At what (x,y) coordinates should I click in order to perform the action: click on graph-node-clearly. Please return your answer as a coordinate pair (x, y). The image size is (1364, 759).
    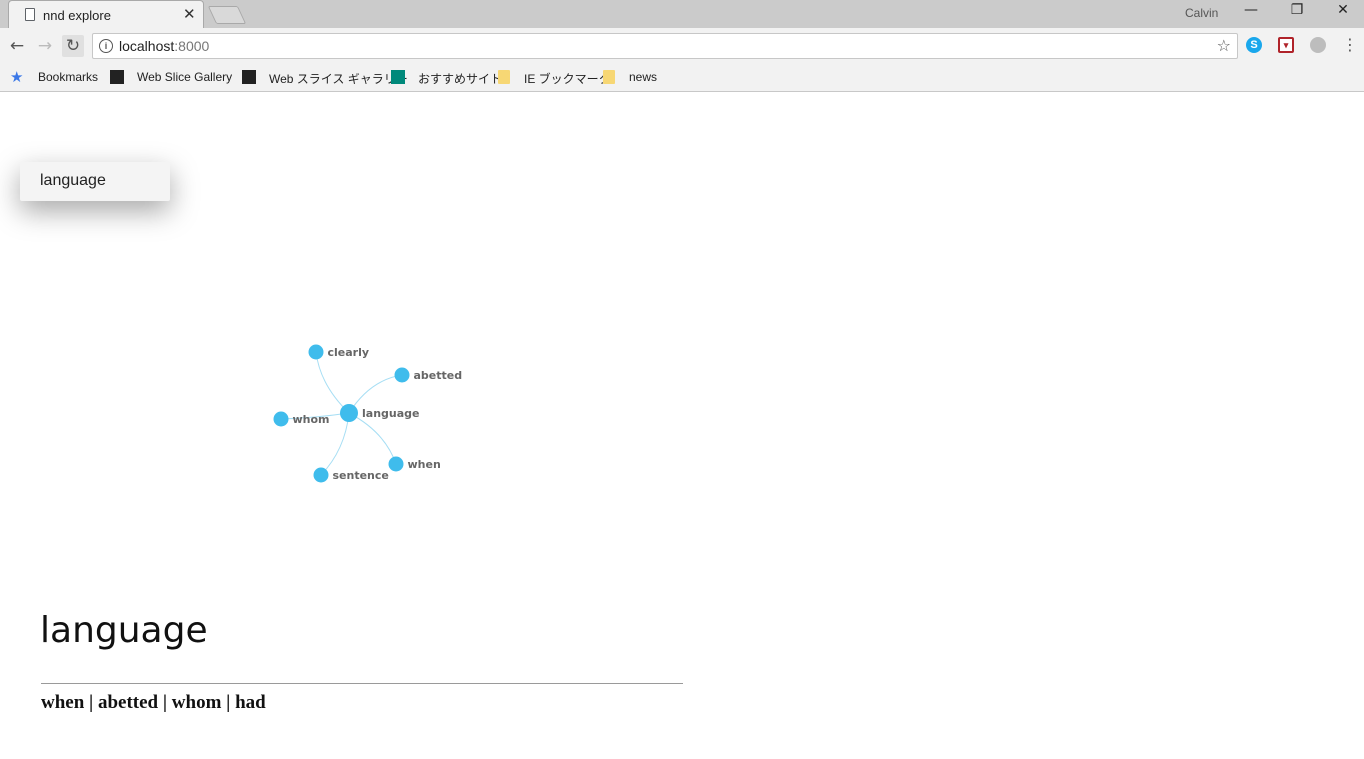
    Looking at the image, I should click on (316, 352).